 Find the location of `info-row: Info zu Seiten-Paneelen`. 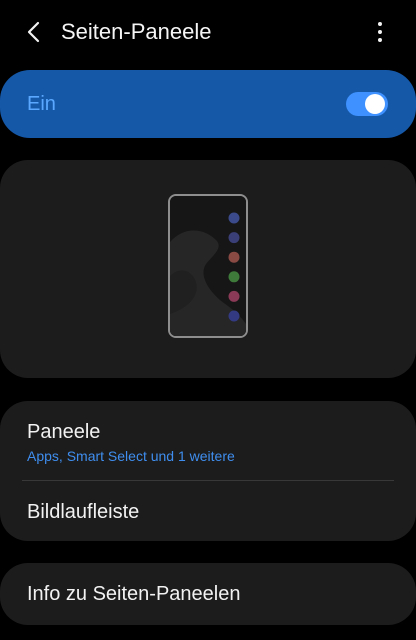

info-row: Info zu Seiten-Paneelen is located at coordinates (208, 594).